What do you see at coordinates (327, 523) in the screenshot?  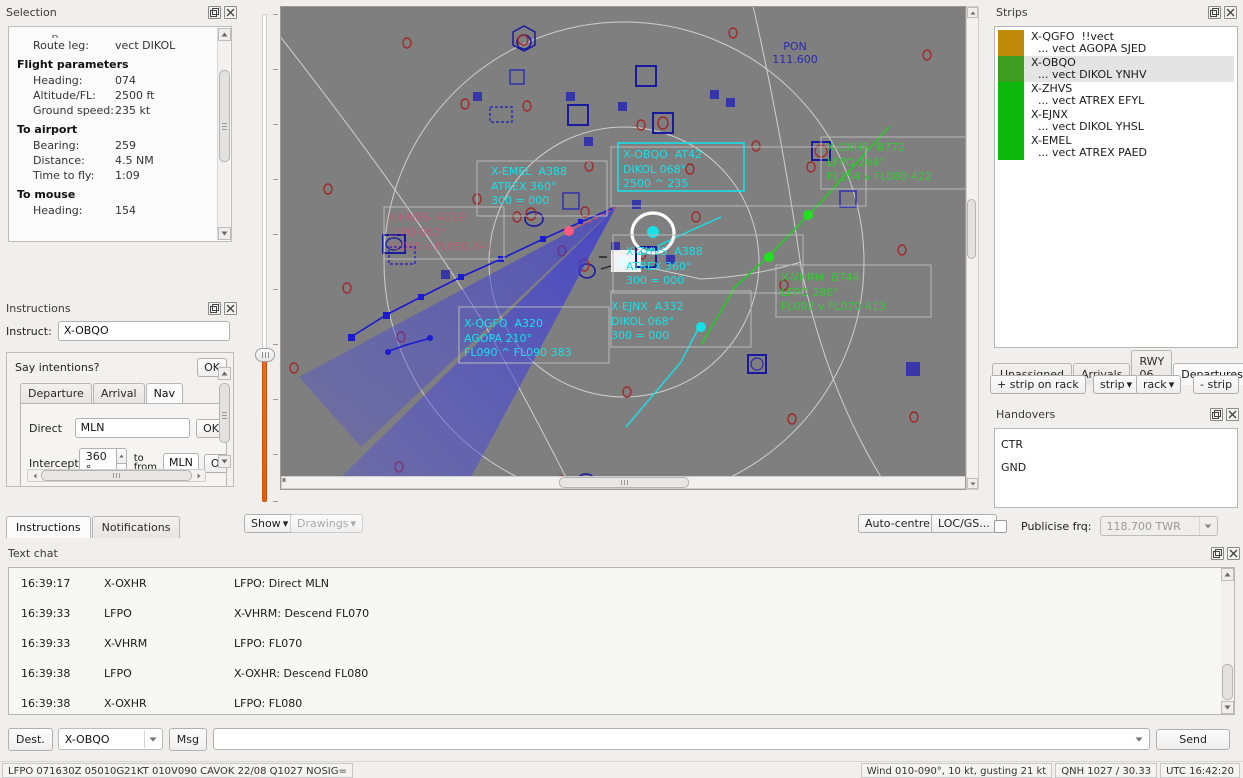 I see `drawings-menu-button: Drawings ▾` at bounding box center [327, 523].